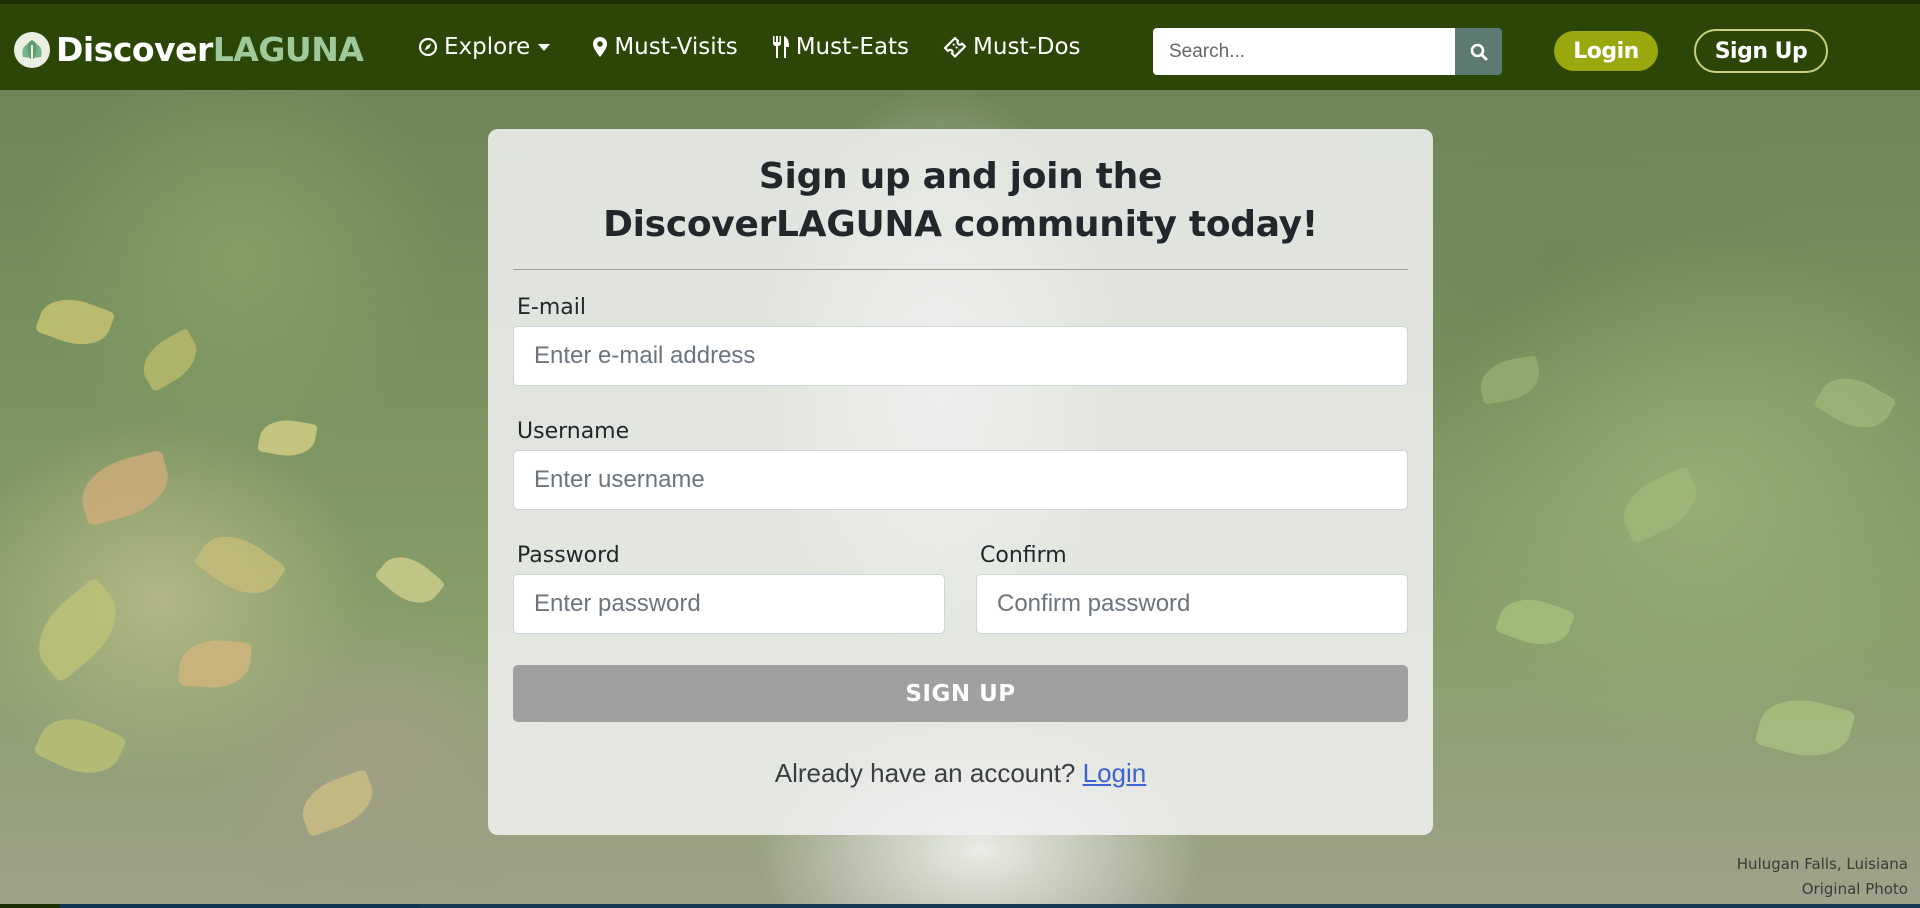 This screenshot has height=908, width=1920. What do you see at coordinates (729, 604) in the screenshot?
I see `password-field` at bounding box center [729, 604].